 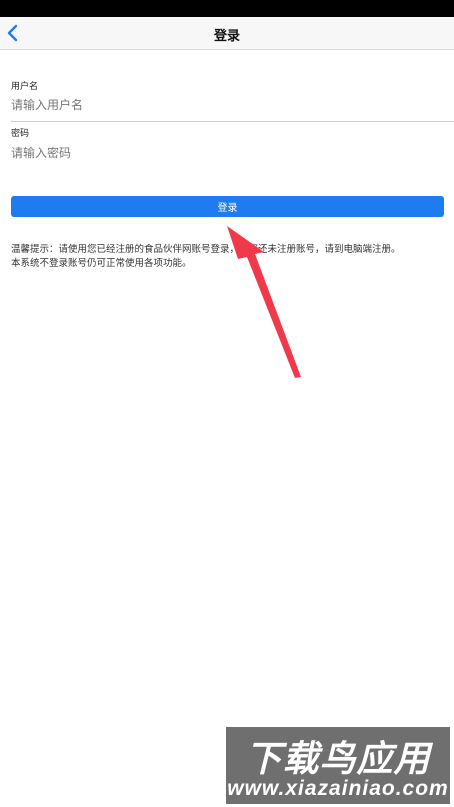 I want to click on username-label: 用户名, so click(x=25, y=87).